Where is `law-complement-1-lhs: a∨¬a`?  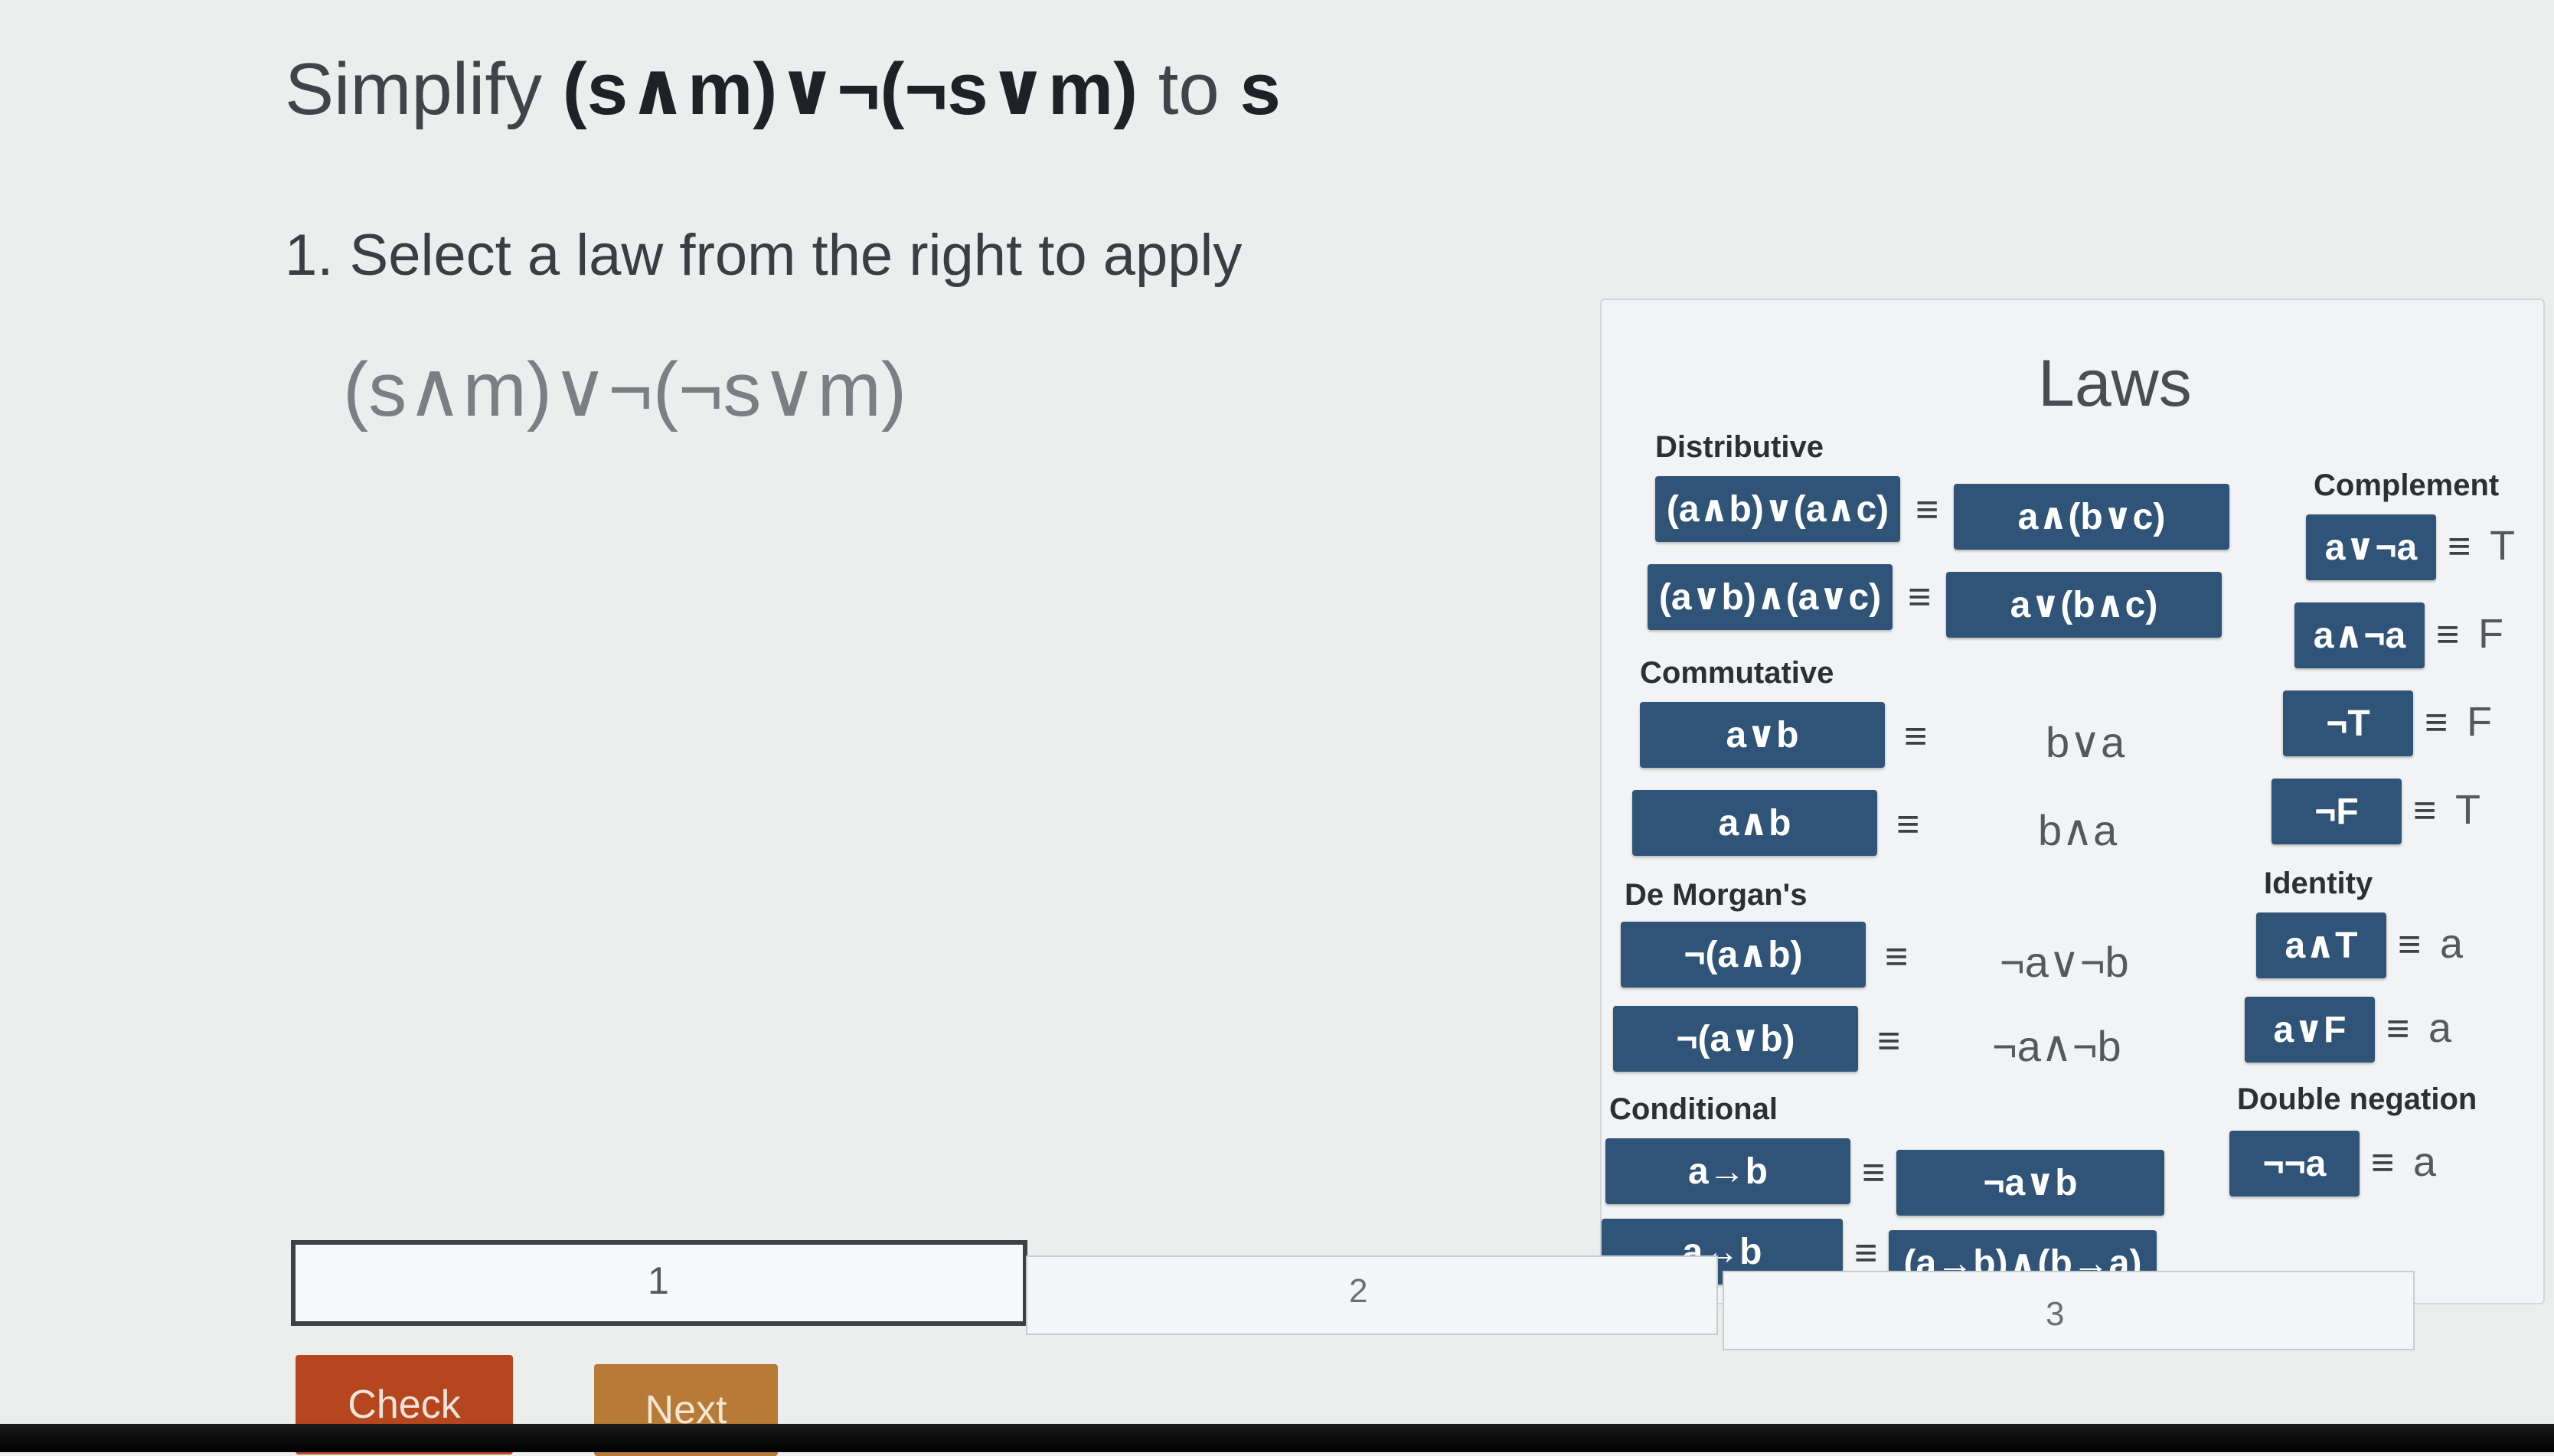
law-complement-1-lhs: a∨¬a is located at coordinates (2371, 547).